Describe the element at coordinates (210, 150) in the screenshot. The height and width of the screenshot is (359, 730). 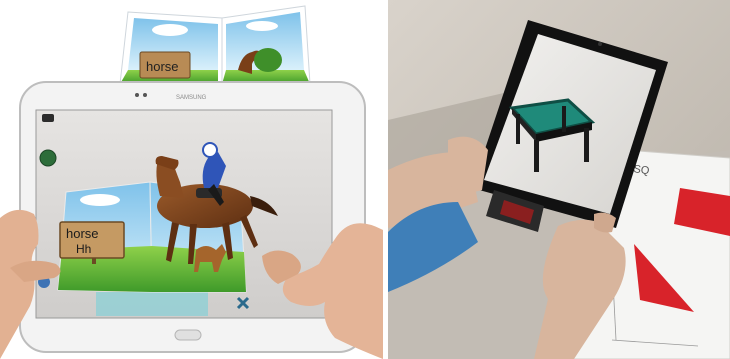
I see `jockey-helmet` at that location.